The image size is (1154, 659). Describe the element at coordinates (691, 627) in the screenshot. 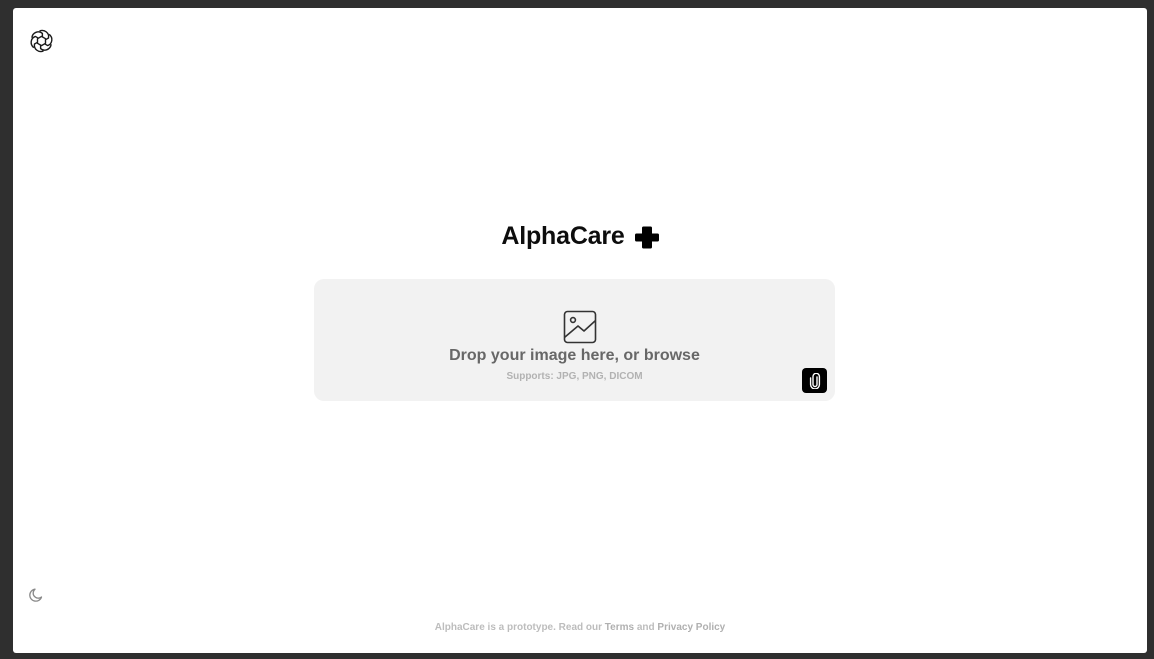

I see `privacy-policy-link: Privacy Policy` at that location.